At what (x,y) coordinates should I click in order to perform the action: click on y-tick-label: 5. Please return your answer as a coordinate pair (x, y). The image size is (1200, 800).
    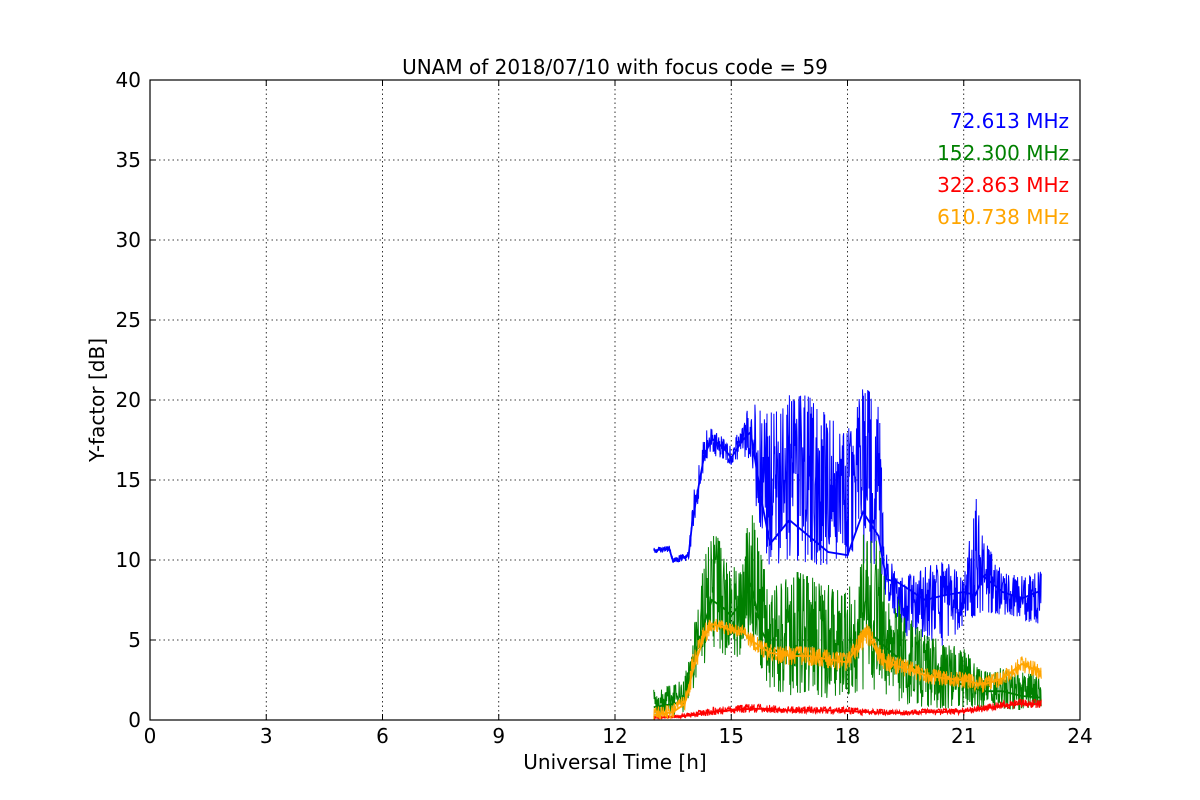
    Looking at the image, I should click on (134, 640).